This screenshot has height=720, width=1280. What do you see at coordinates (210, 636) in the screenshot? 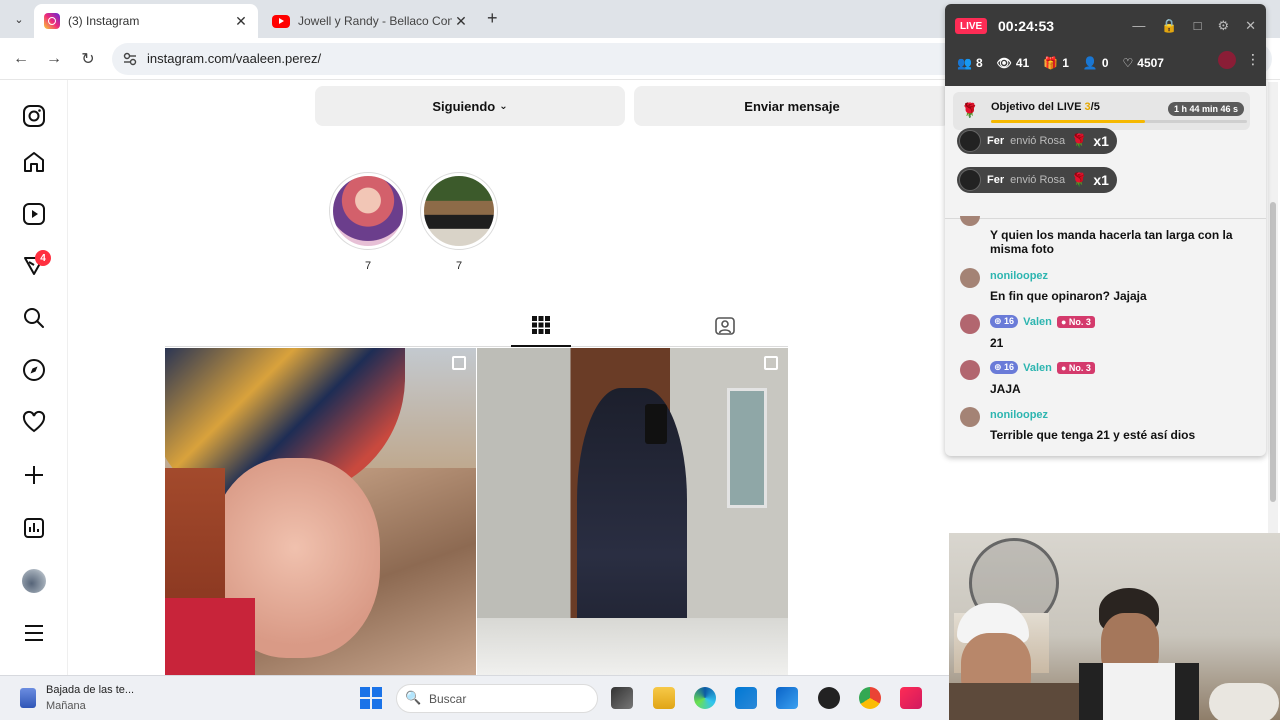
I see `post-shirt` at bounding box center [210, 636].